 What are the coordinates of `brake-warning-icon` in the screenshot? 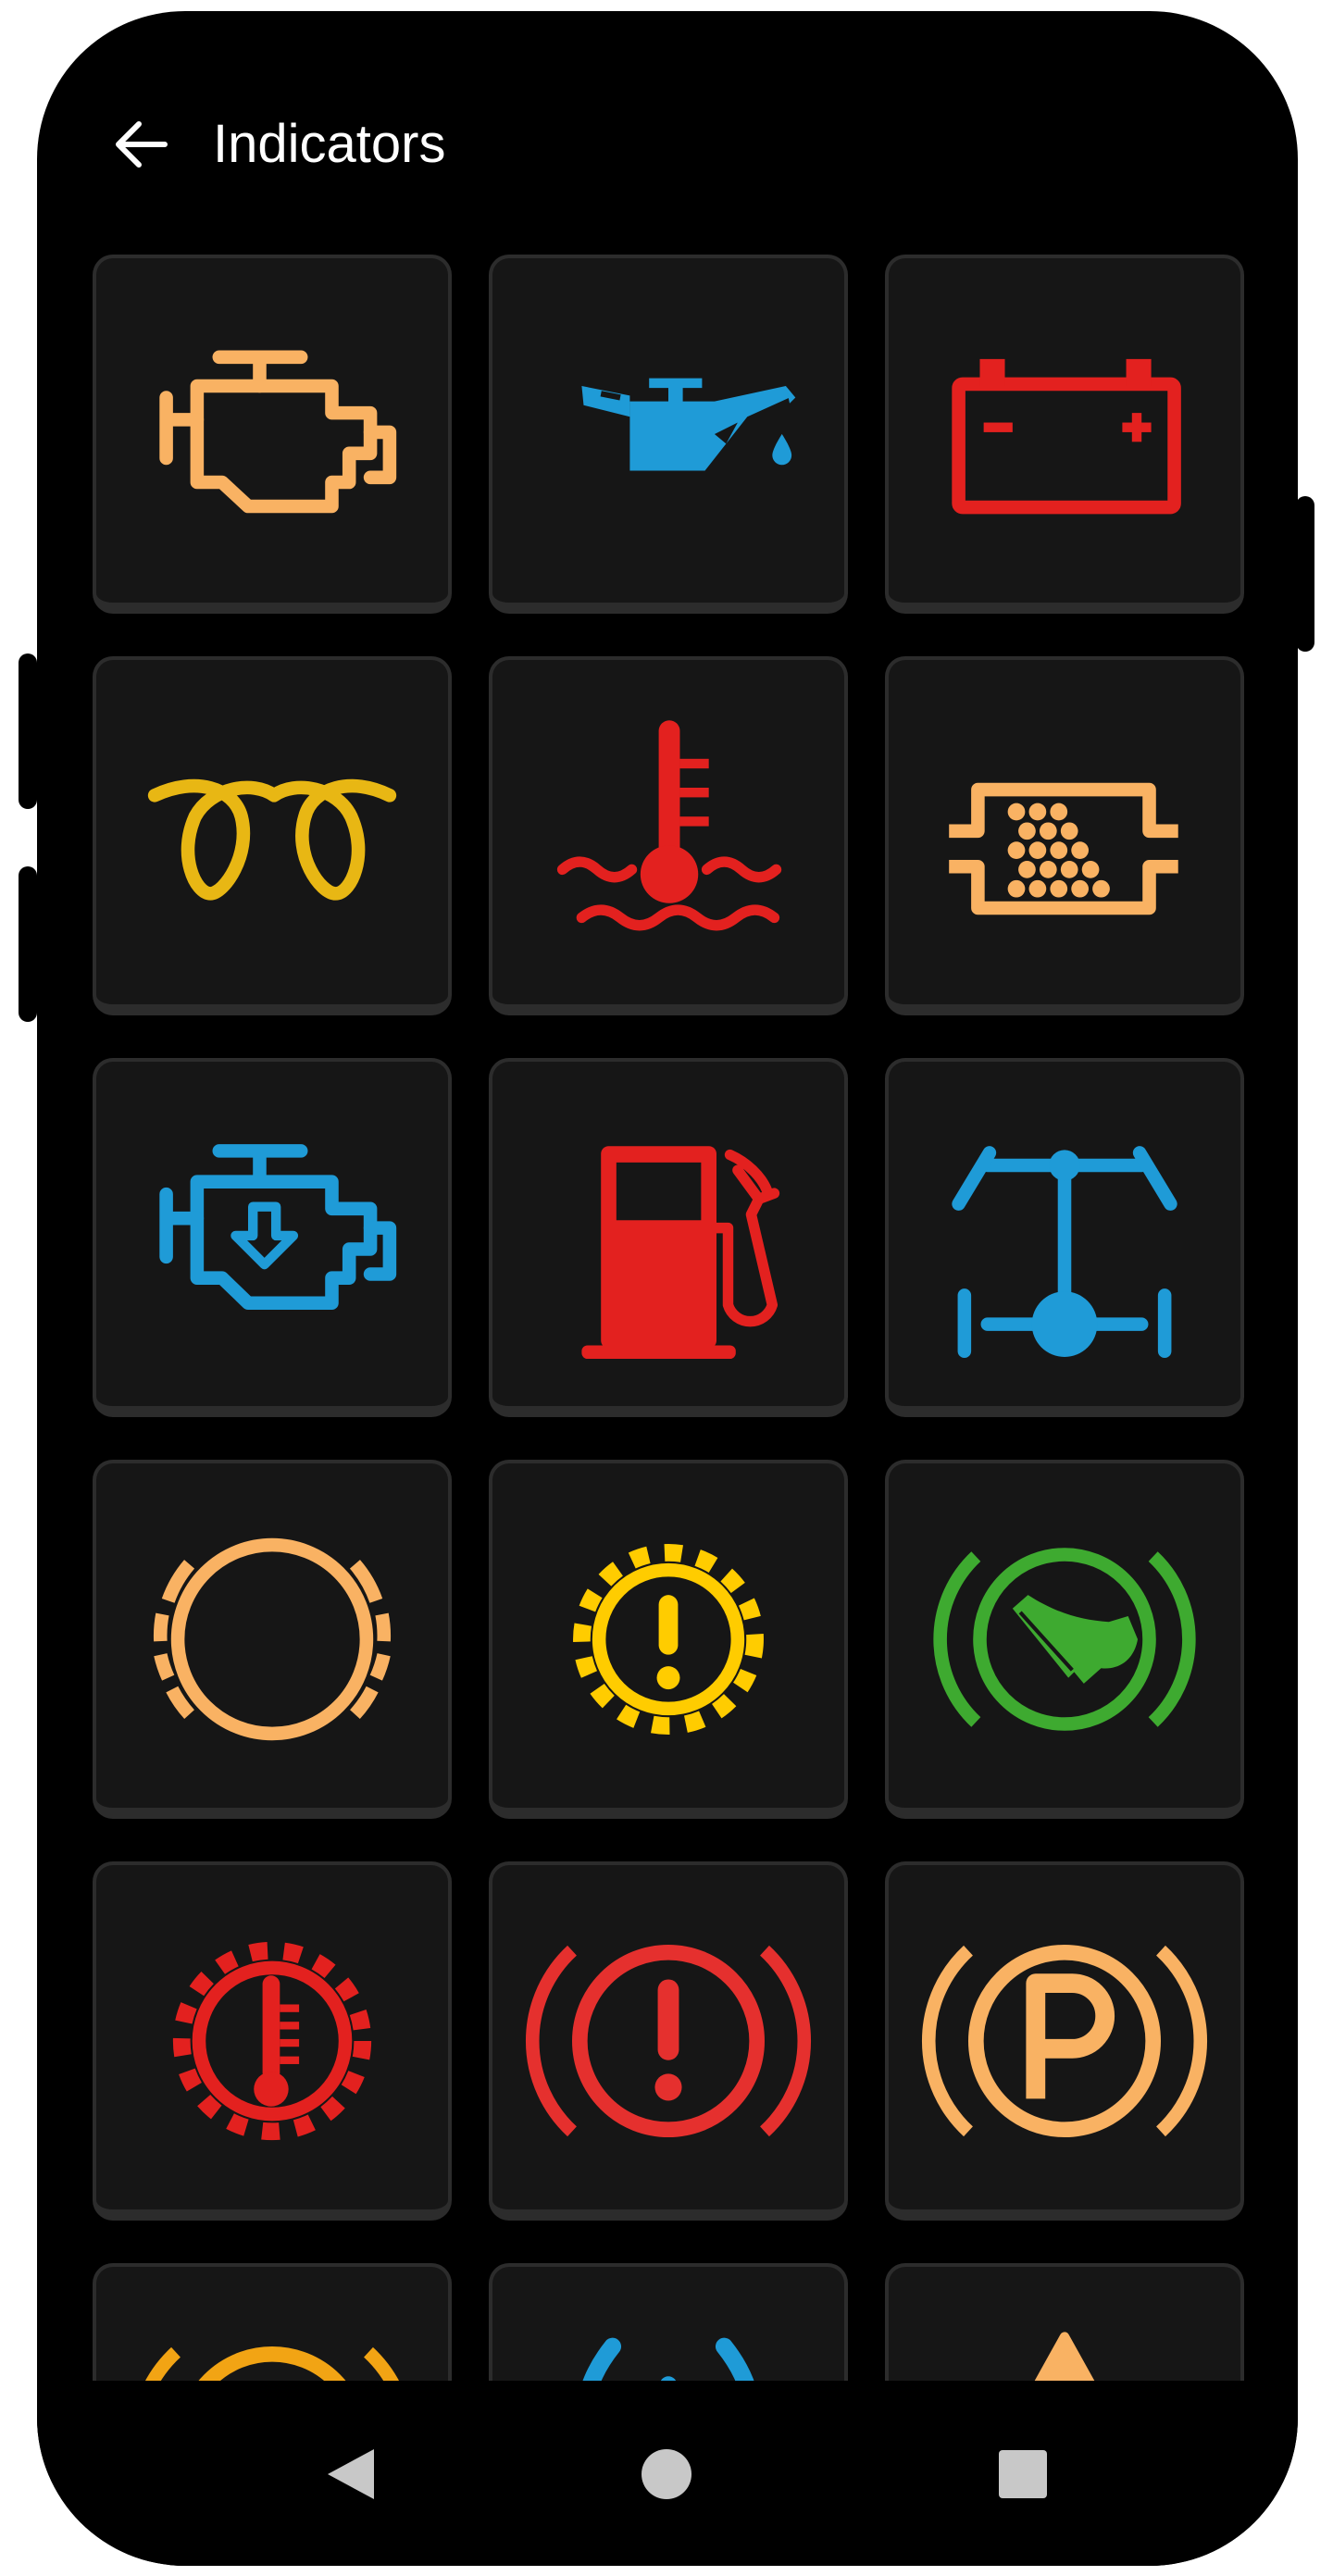 It's located at (668, 2041).